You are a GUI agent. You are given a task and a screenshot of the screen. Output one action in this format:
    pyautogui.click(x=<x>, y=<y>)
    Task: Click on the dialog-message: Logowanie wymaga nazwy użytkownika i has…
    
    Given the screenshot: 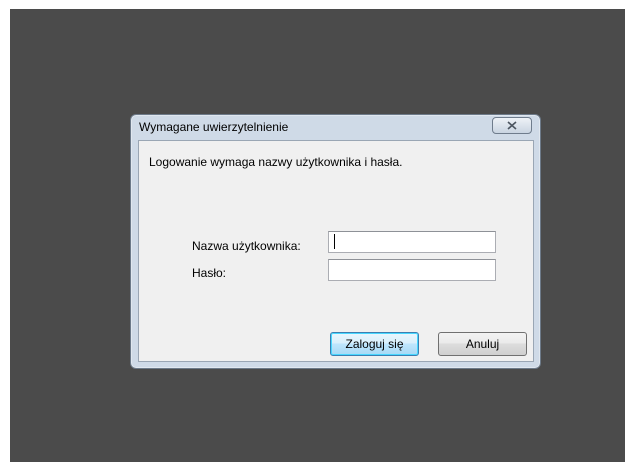 What is the action you would take?
    pyautogui.click(x=276, y=162)
    